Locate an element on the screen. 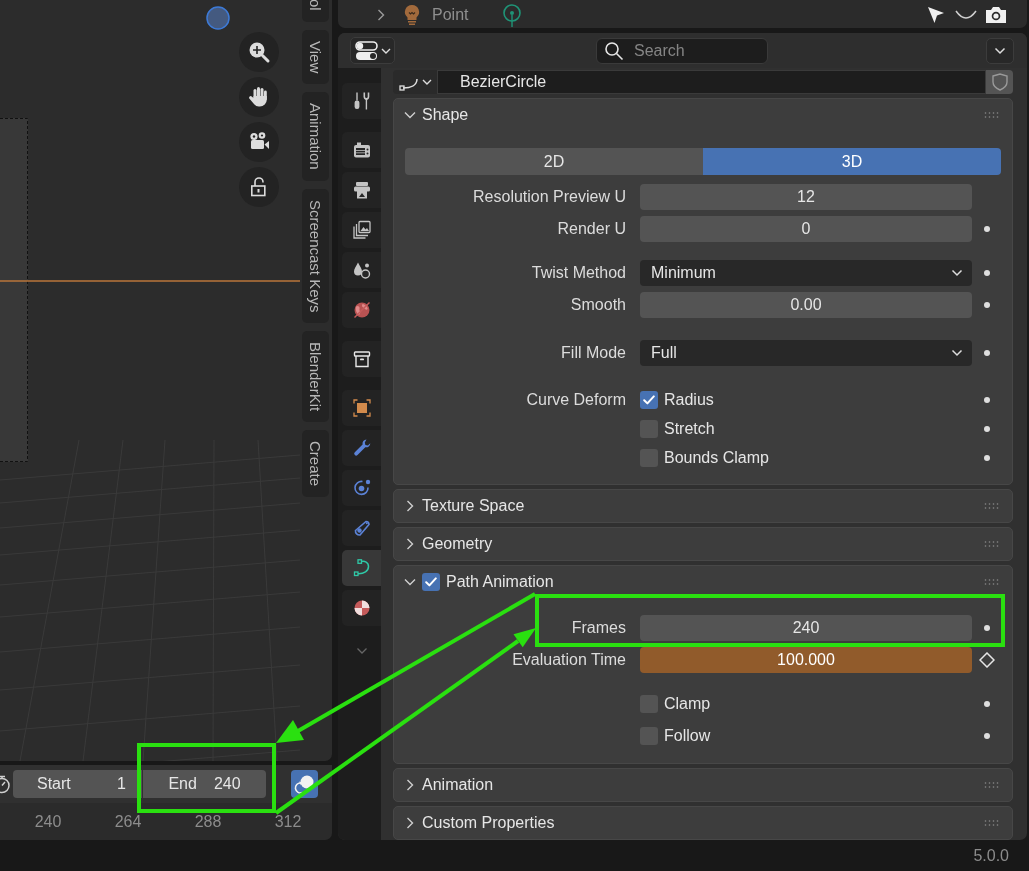  checkbox-label: Radius is located at coordinates (689, 400).